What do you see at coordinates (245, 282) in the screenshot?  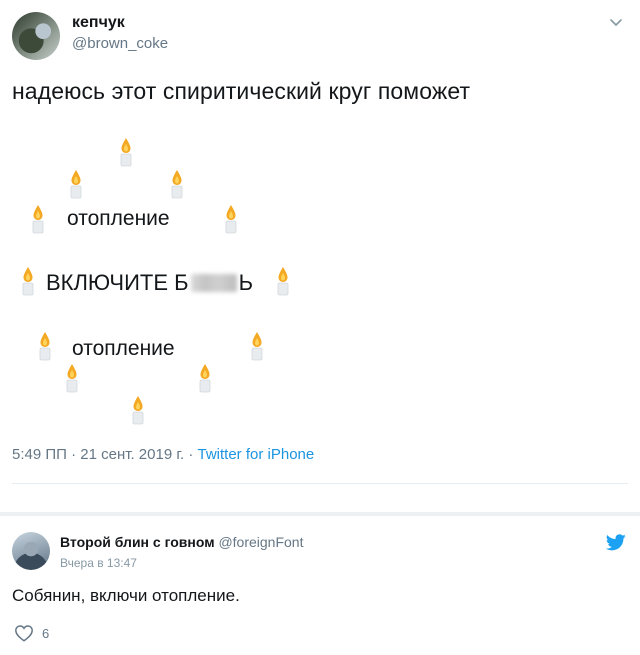 I see `circle-middle-suffix: Ь` at bounding box center [245, 282].